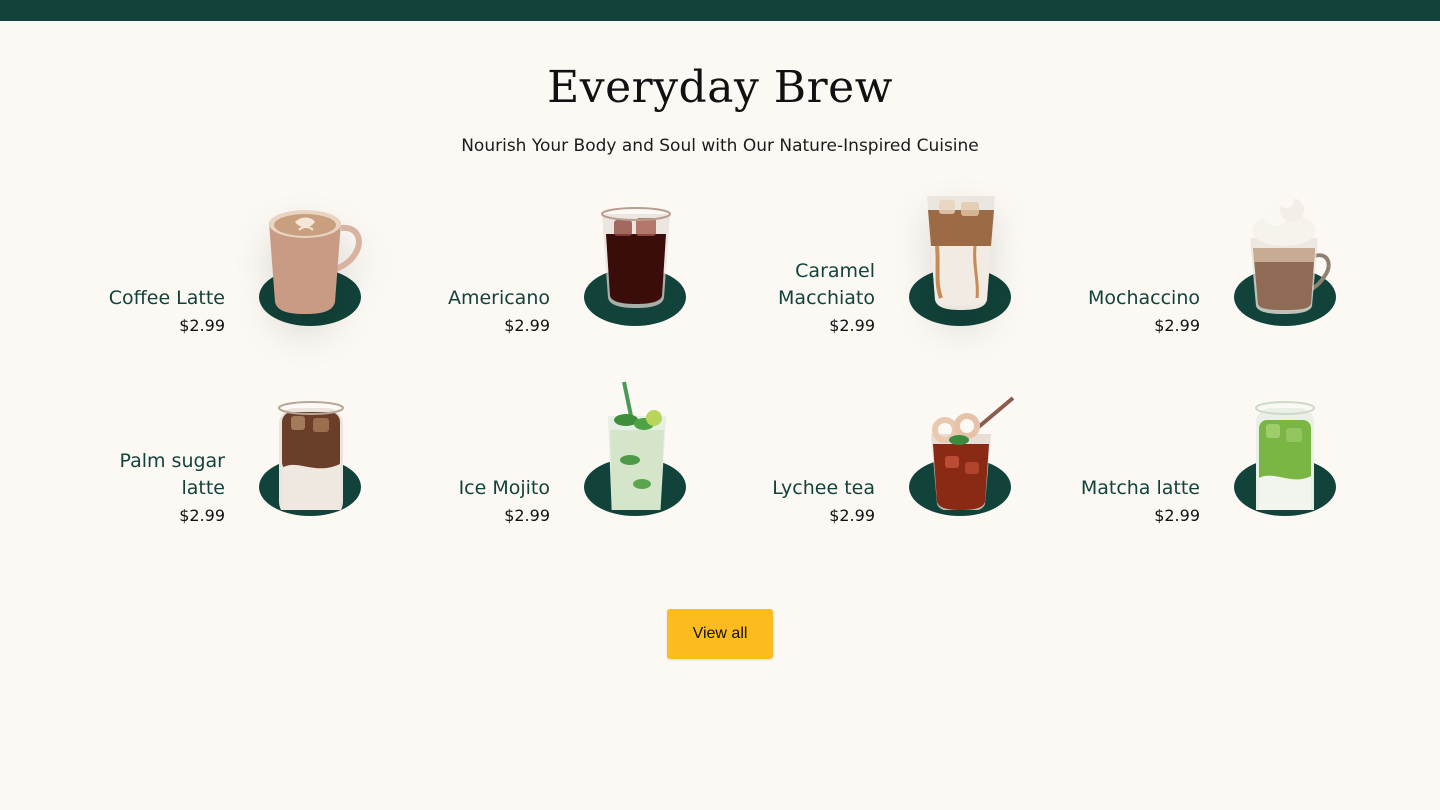  Describe the element at coordinates (636, 255) in the screenshot. I see `americano-glass-icon` at that location.